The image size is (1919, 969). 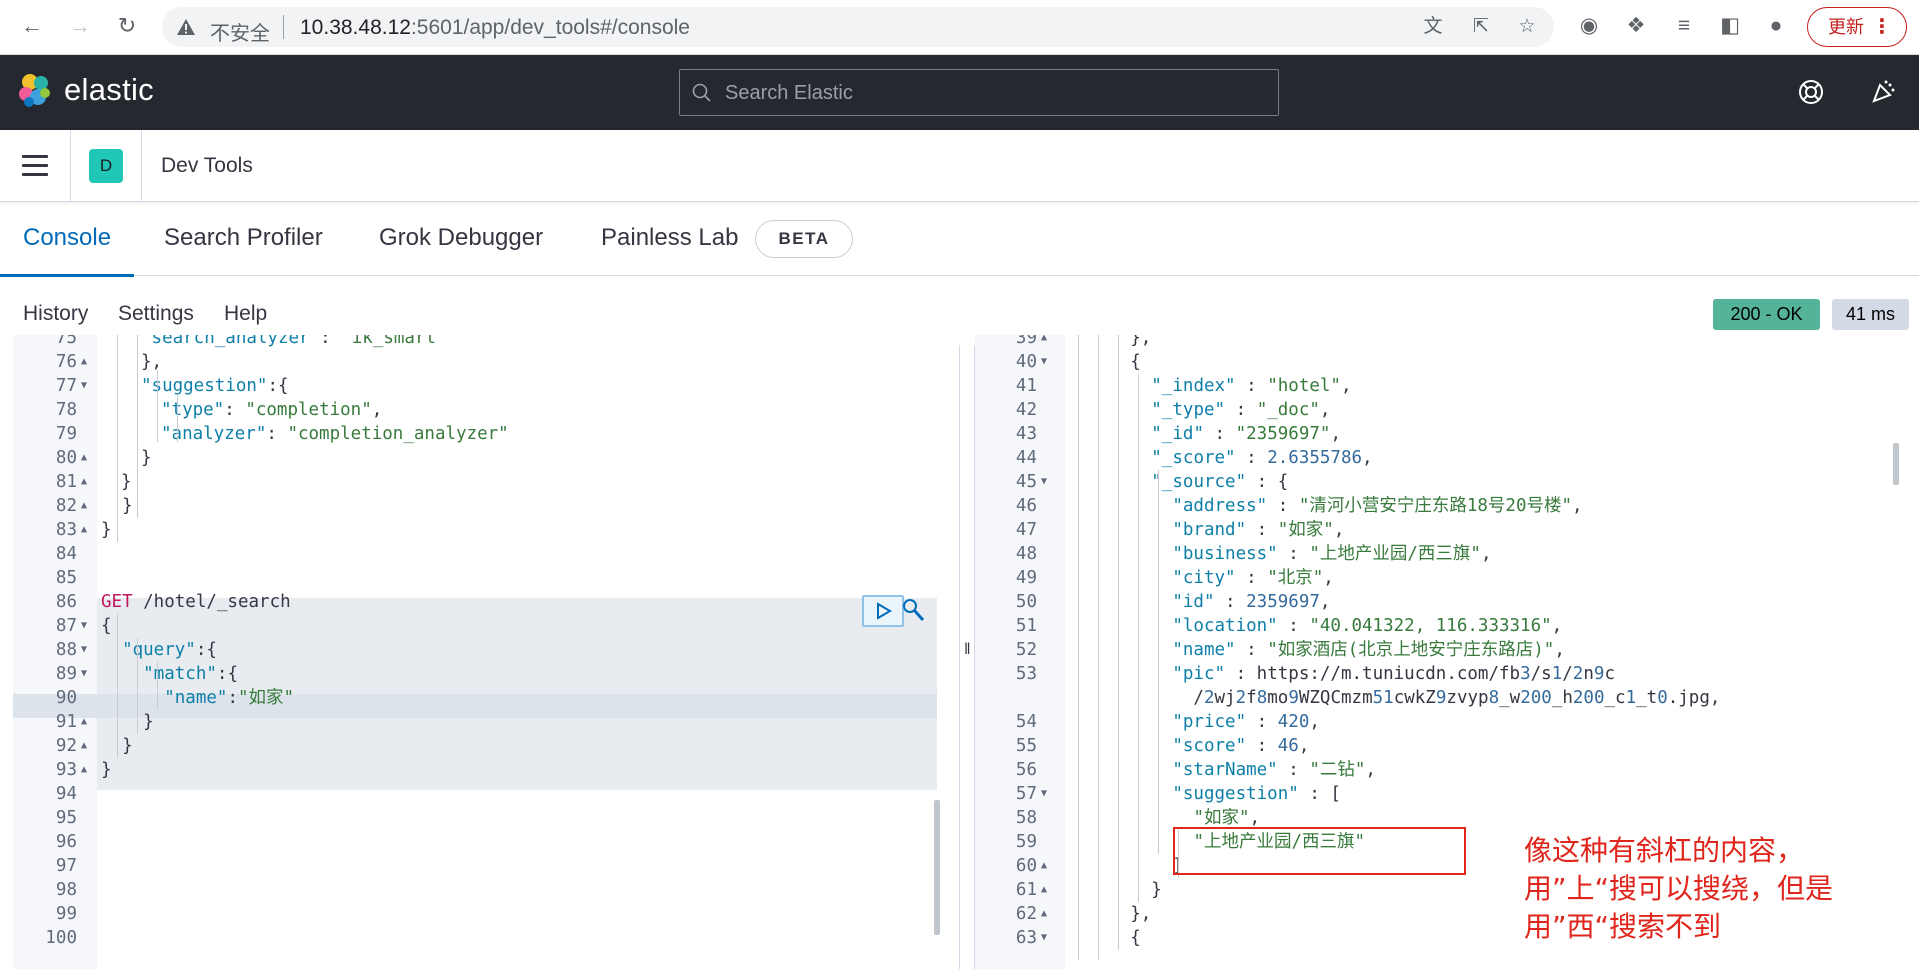 I want to click on response-code-line: "starName" : "二钻",, so click(x=1274, y=770).